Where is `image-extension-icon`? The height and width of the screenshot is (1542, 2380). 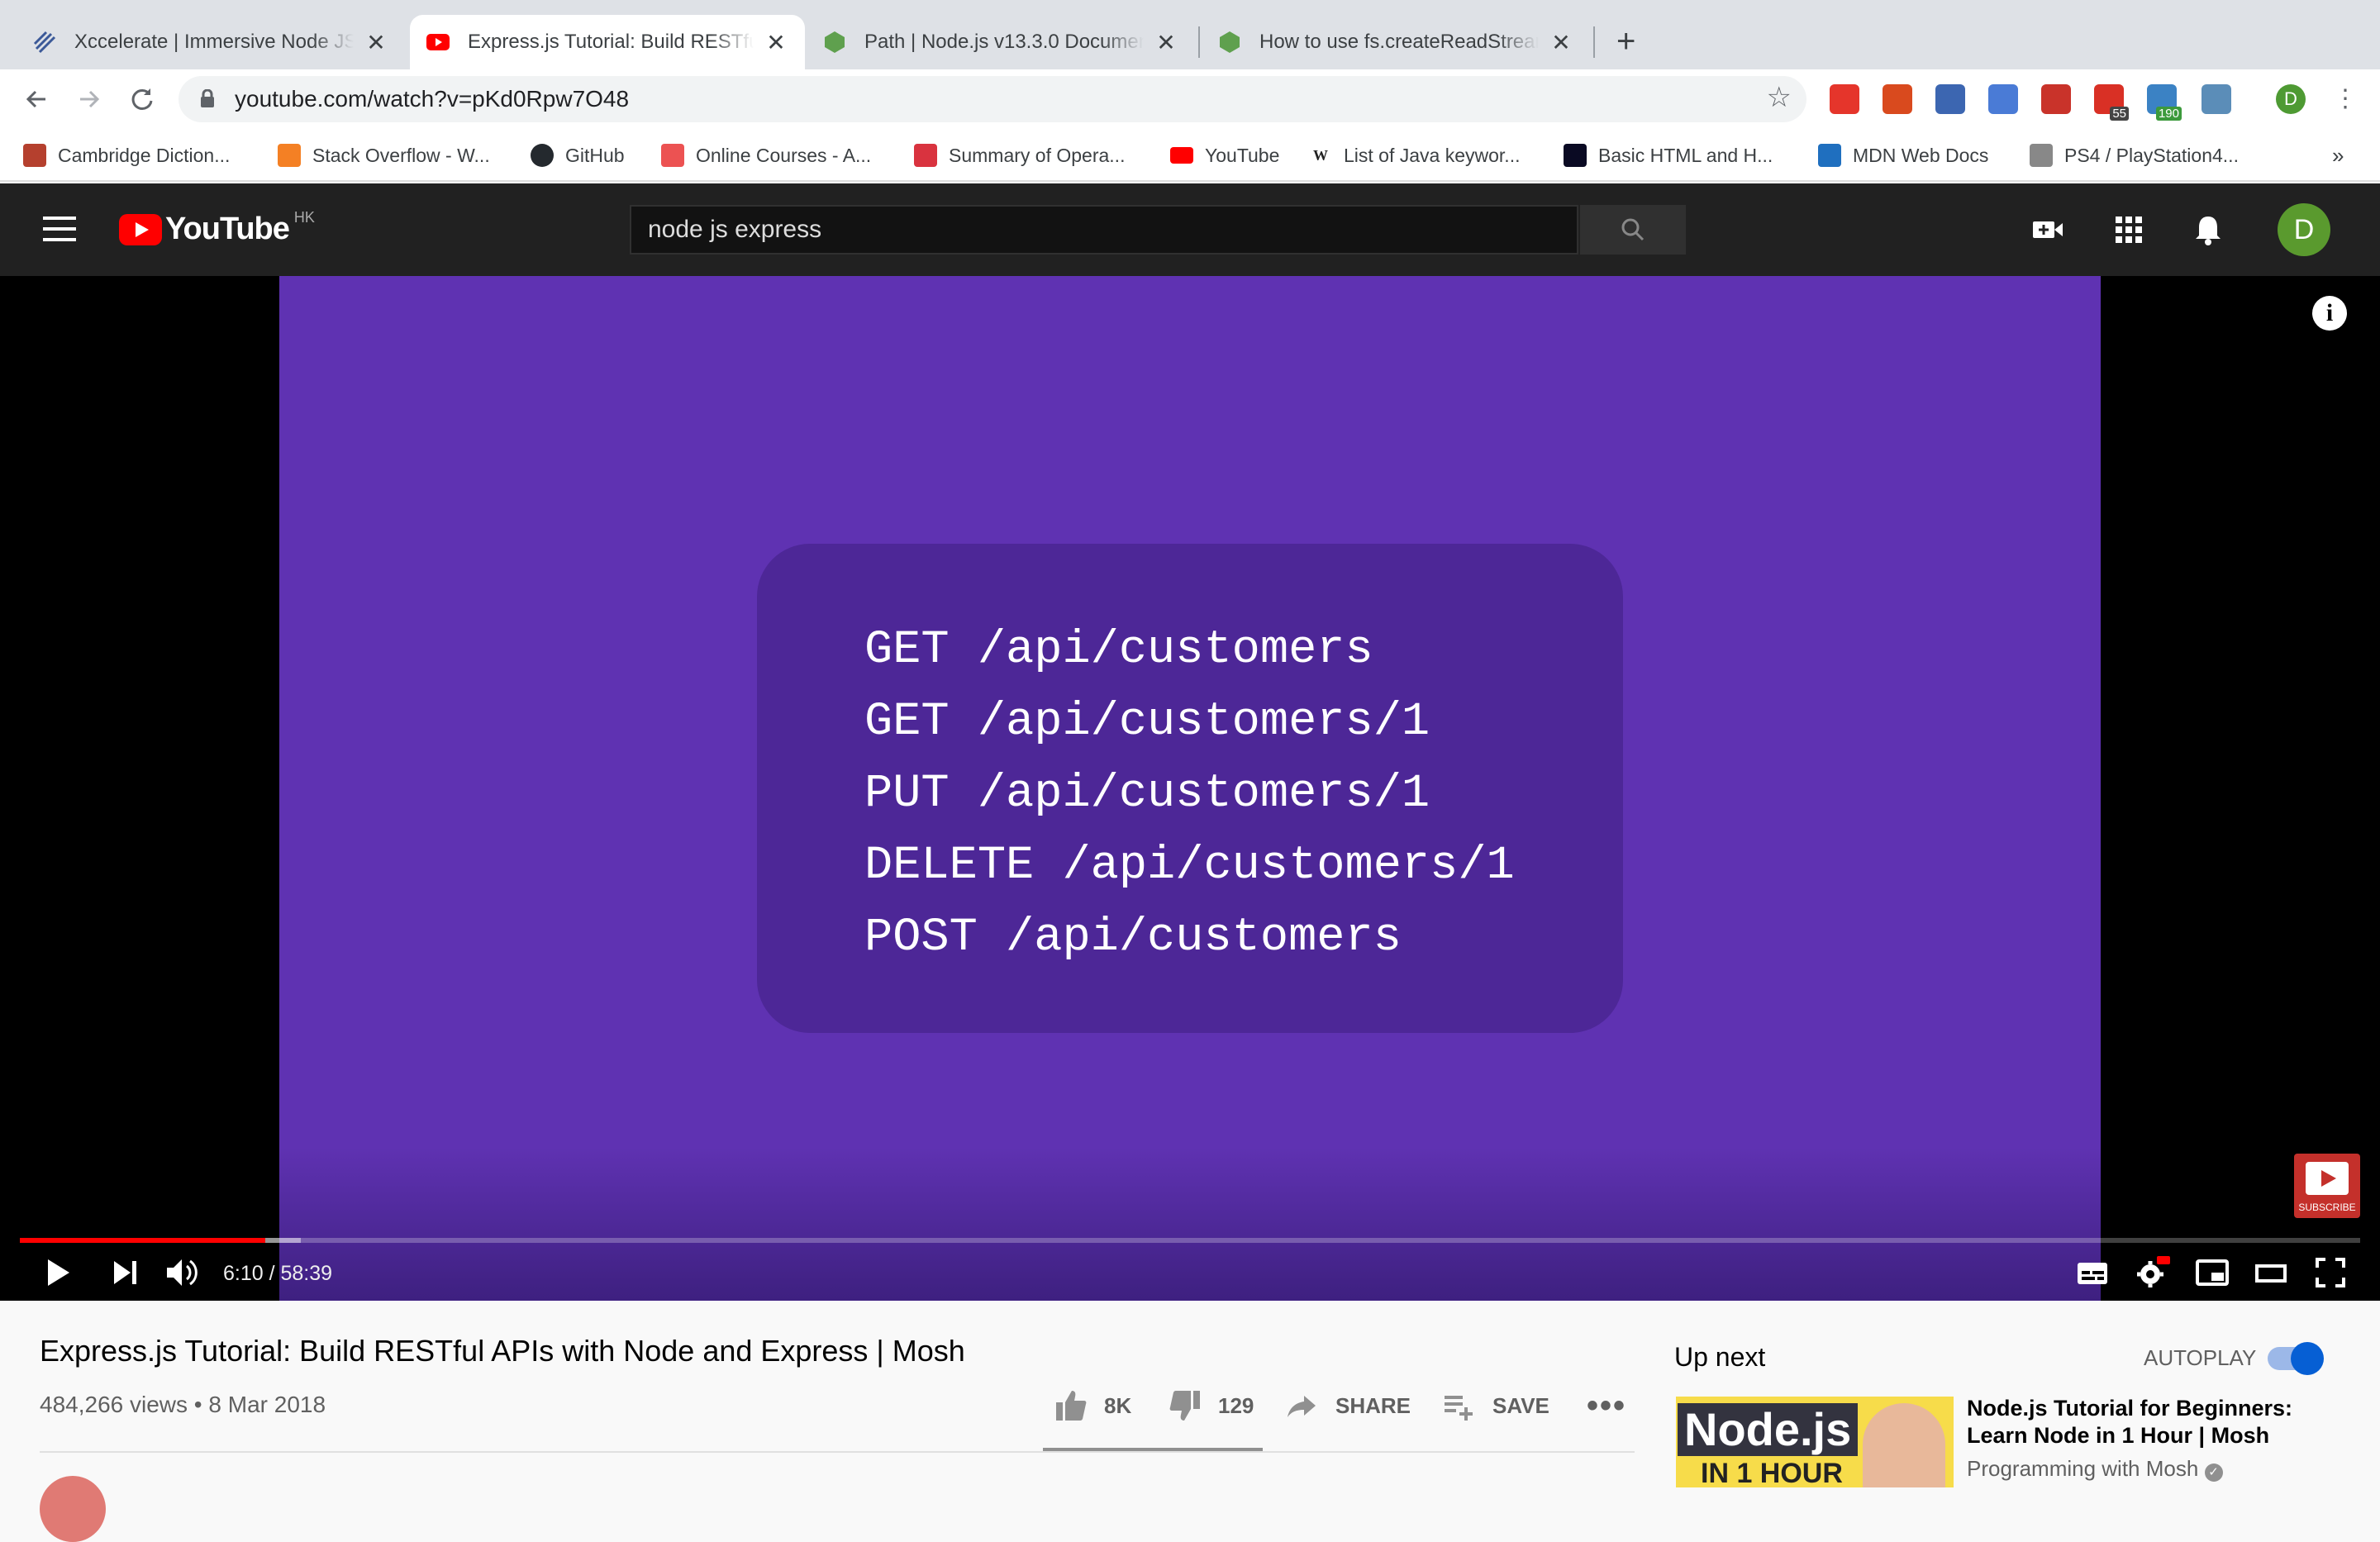 image-extension-icon is located at coordinates (2216, 99).